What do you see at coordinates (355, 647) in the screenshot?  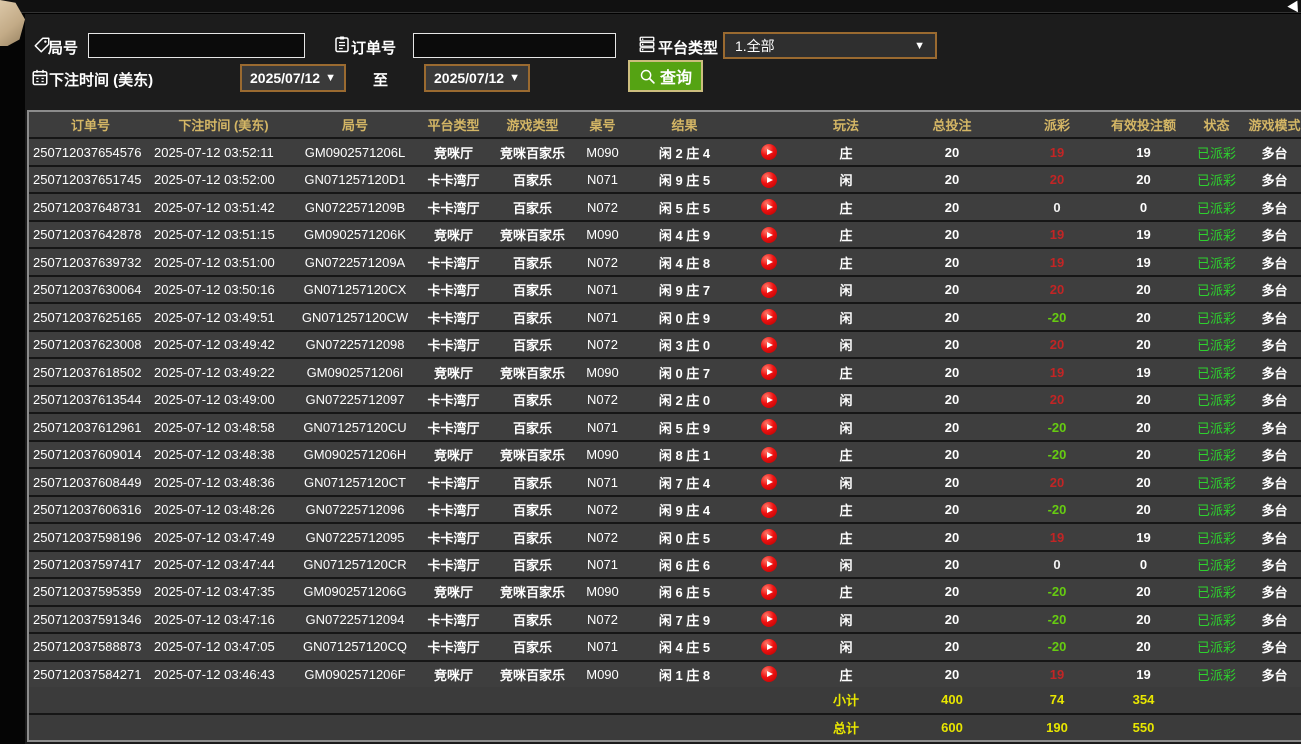 I see `cell-round-no: GN071257120CQ` at bounding box center [355, 647].